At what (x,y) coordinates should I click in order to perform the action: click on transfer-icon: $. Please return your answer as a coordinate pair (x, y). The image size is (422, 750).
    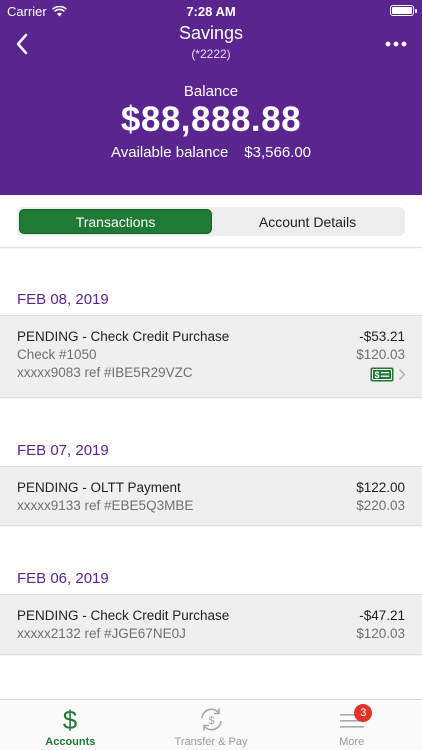
    Looking at the image, I should click on (211, 719).